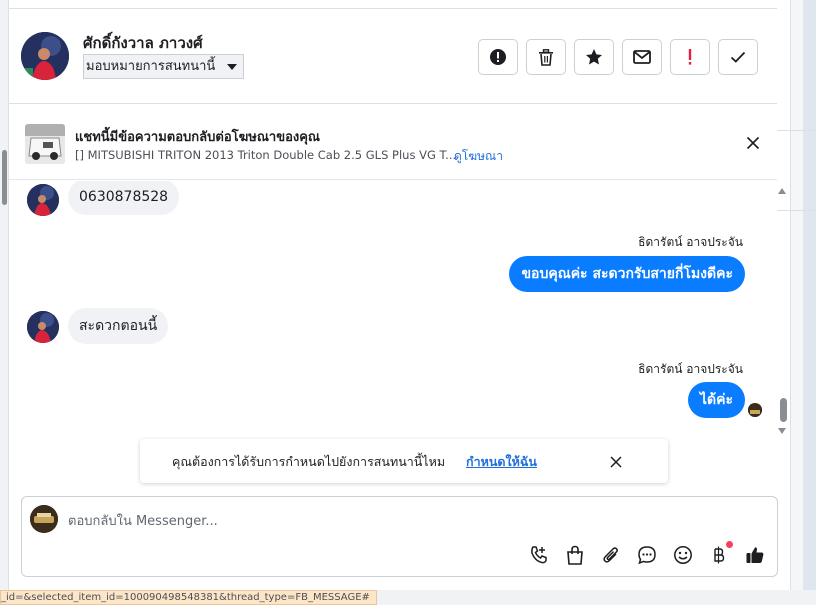  Describe the element at coordinates (151, 66) in the screenshot. I see `assign-conversation-label: มอบหมายการสนทนานี้` at that location.